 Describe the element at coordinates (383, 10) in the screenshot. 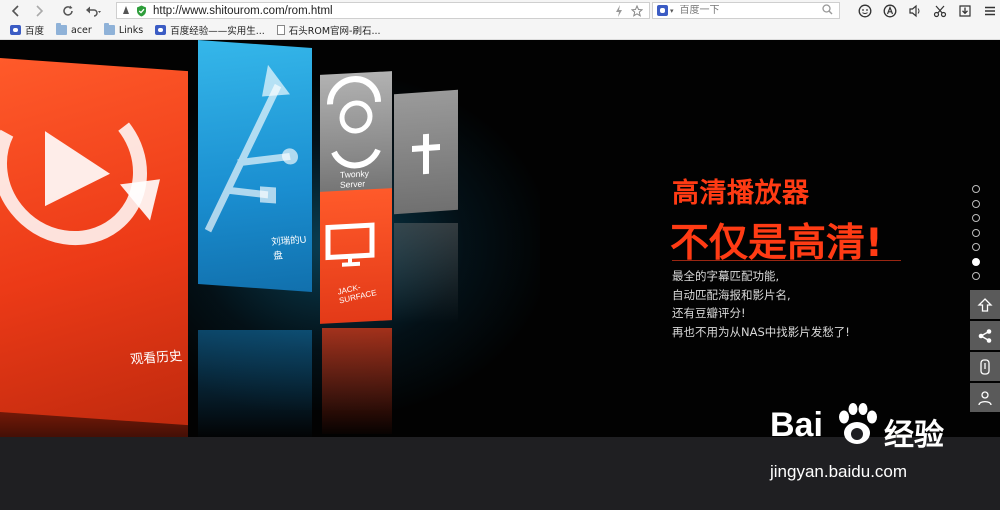

I see `address-bar: http://www.shitourom.com/rom.html` at that location.